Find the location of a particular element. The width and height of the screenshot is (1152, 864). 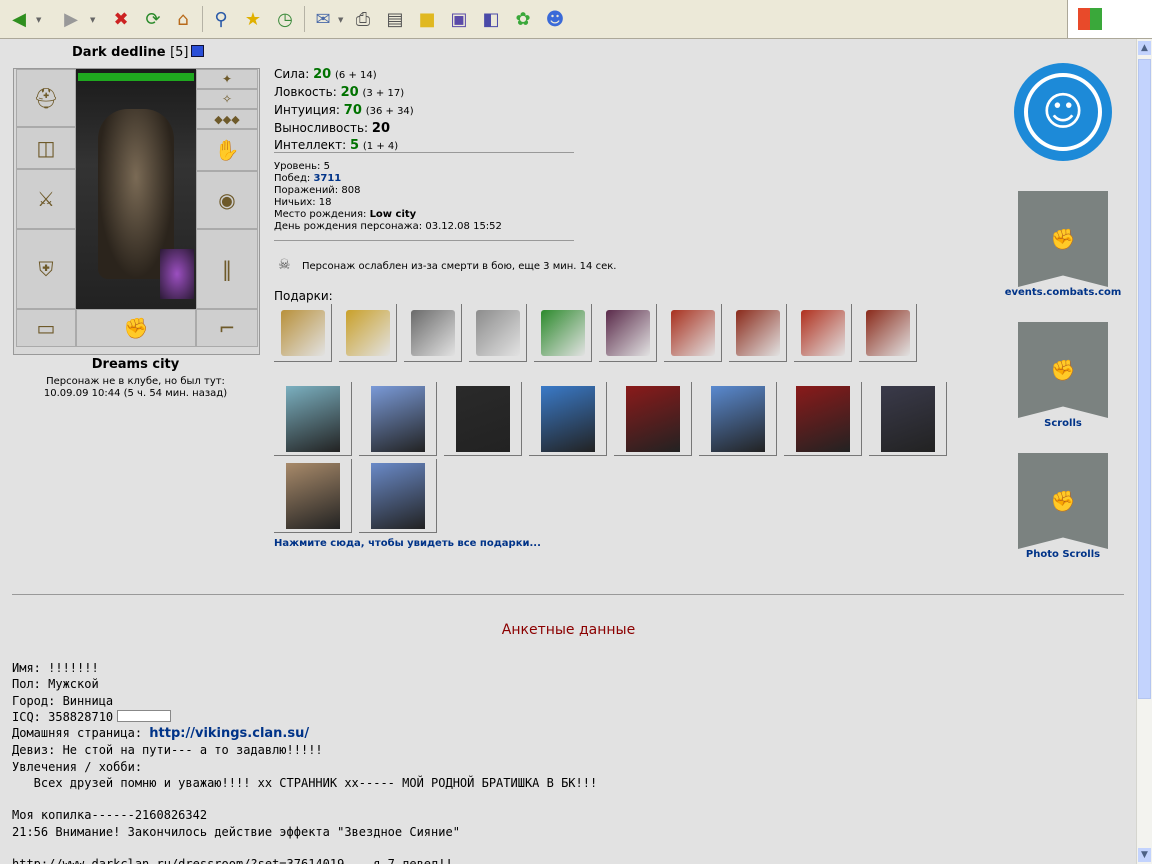

forward-dropdown-icon: ▼ is located at coordinates (92, 20).